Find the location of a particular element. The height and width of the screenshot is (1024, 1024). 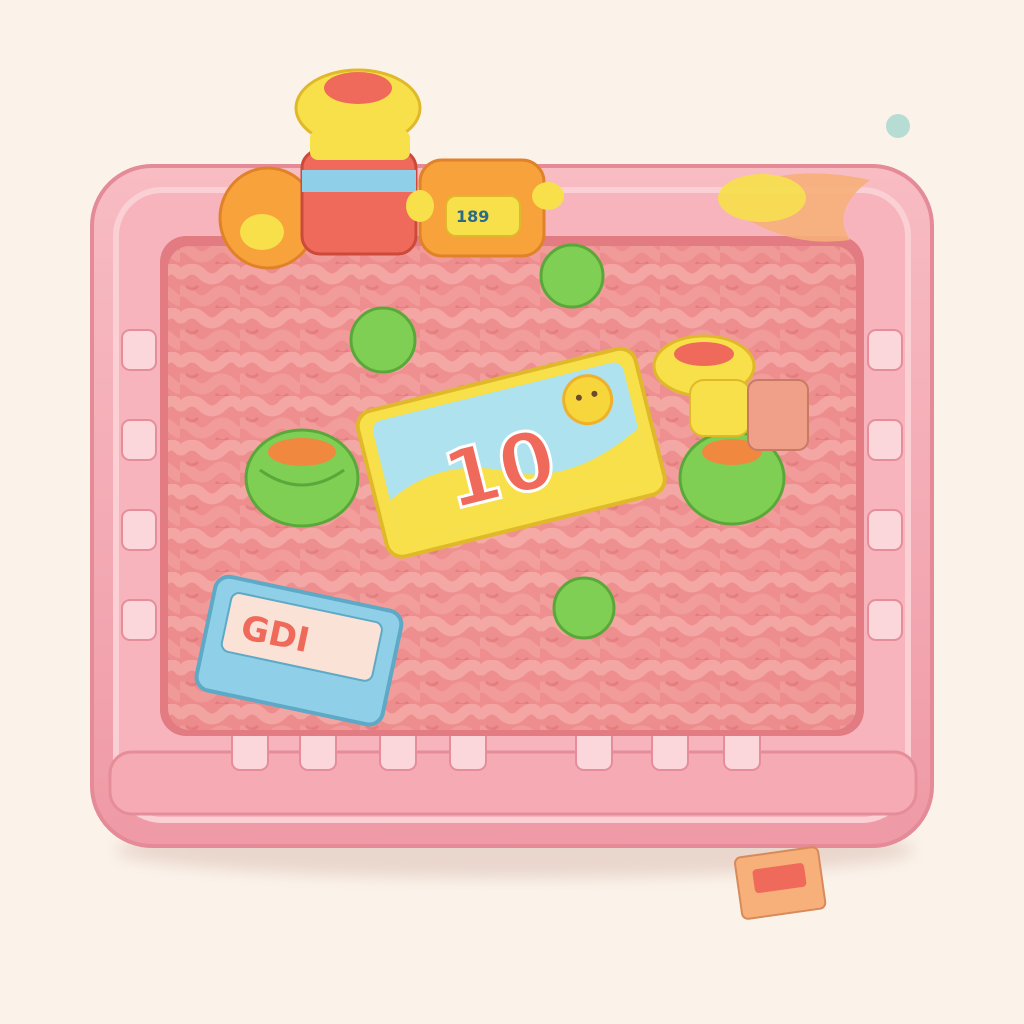

orange-robot-toy: 189 is located at coordinates (485, 208).